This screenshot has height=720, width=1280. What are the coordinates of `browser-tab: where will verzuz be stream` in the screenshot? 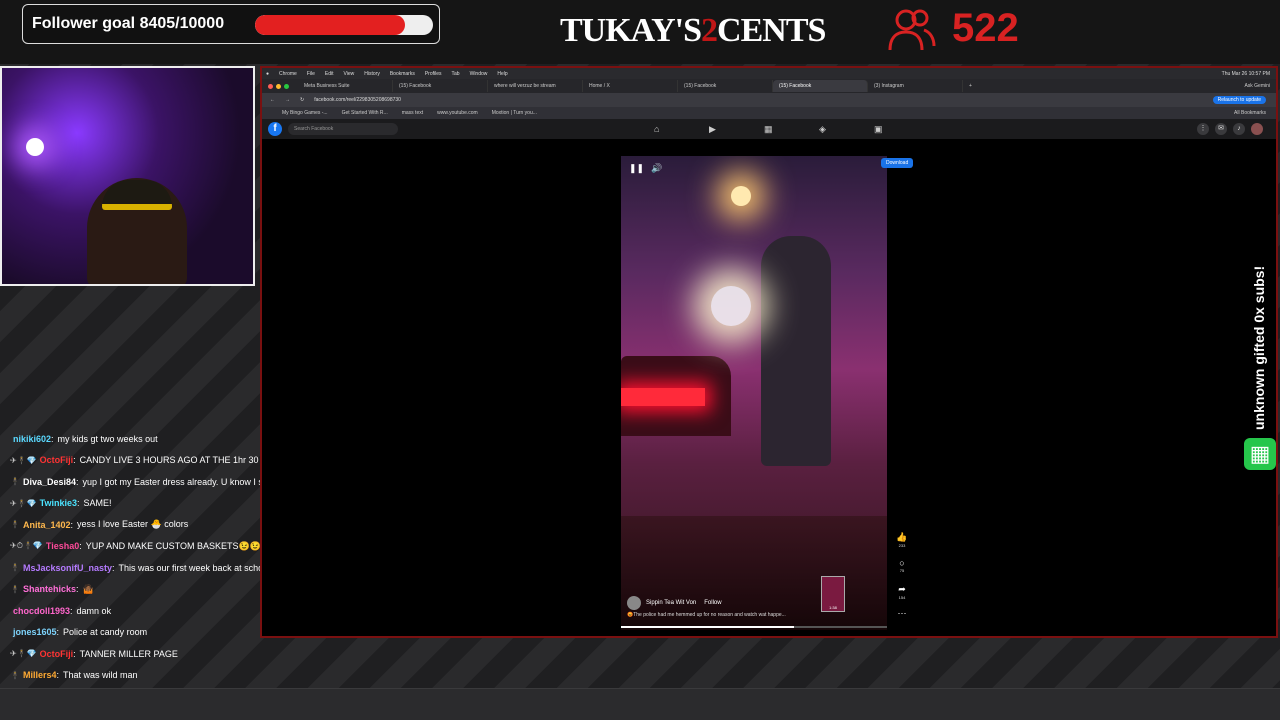 It's located at (535, 86).